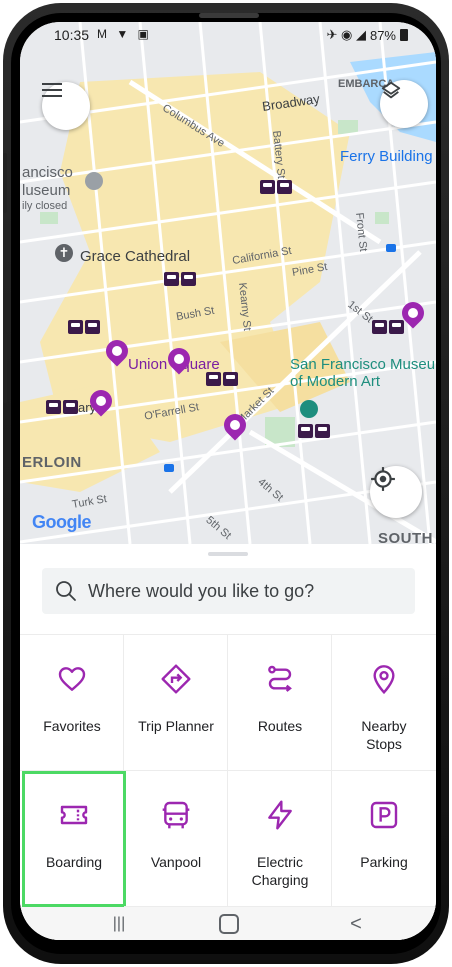  I want to click on home-icon, so click(229, 924).